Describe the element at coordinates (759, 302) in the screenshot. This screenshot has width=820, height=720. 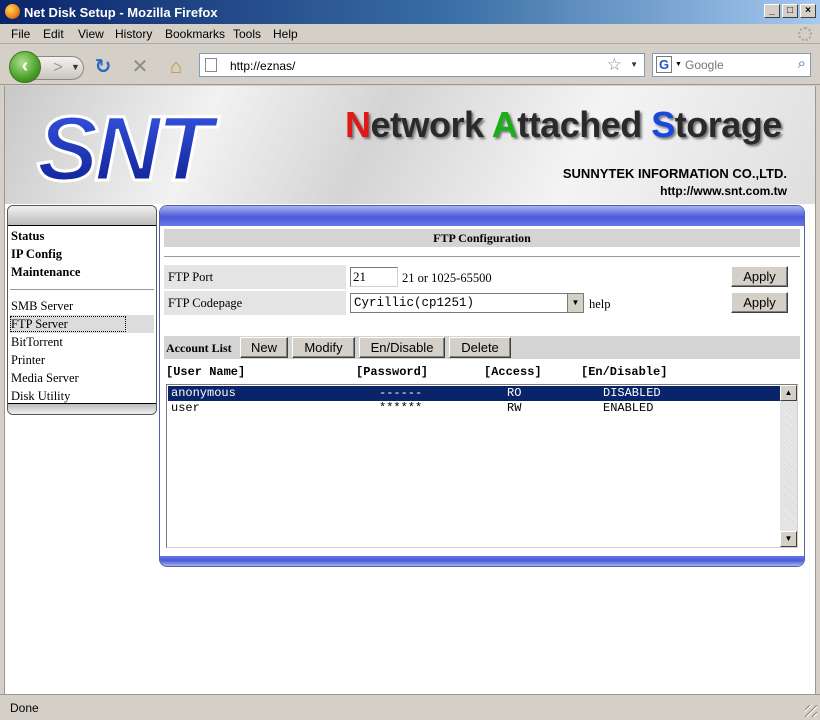
I see `apply-codepage-button: Apply` at that location.